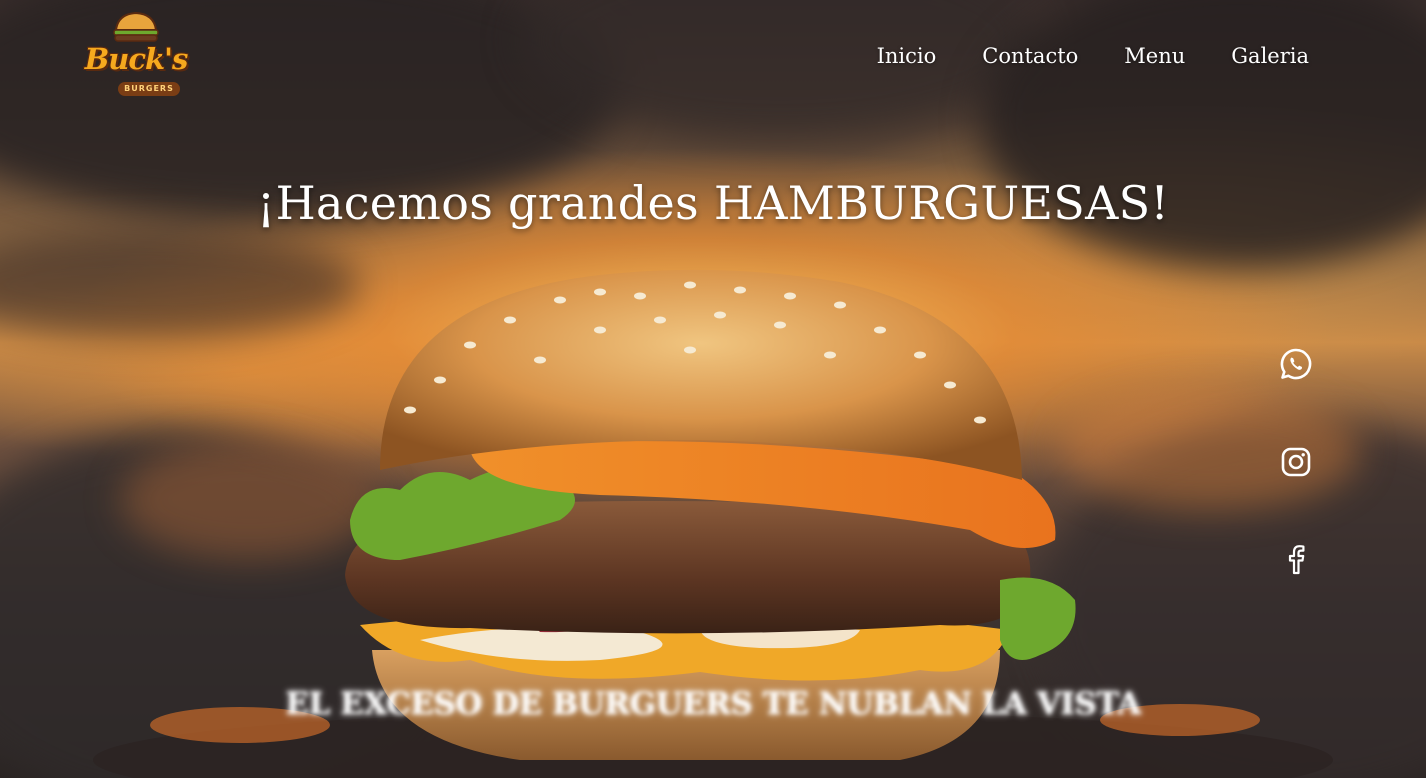  Describe the element at coordinates (713, 704) in the screenshot. I see `hero-tagline: EL EXCESO DE BURGUERS TE NUBLAN LA VISTA` at that location.